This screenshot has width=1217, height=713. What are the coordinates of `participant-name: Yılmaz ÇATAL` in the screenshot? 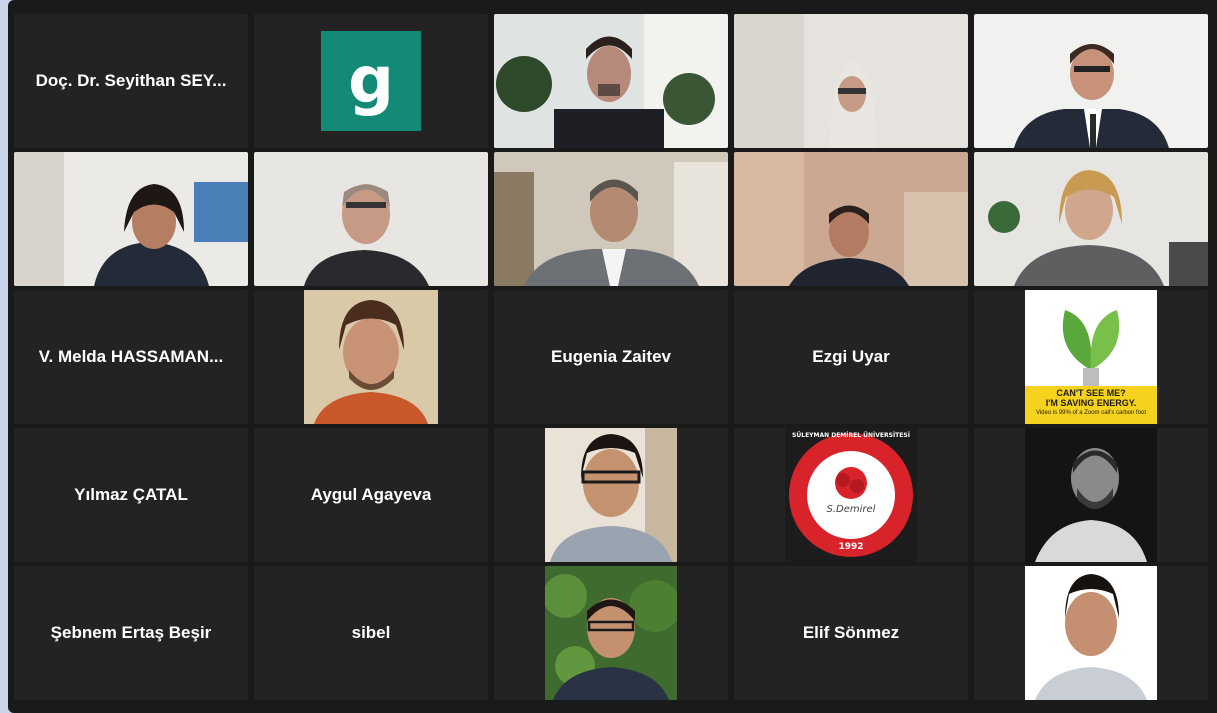 It's located at (131, 494).